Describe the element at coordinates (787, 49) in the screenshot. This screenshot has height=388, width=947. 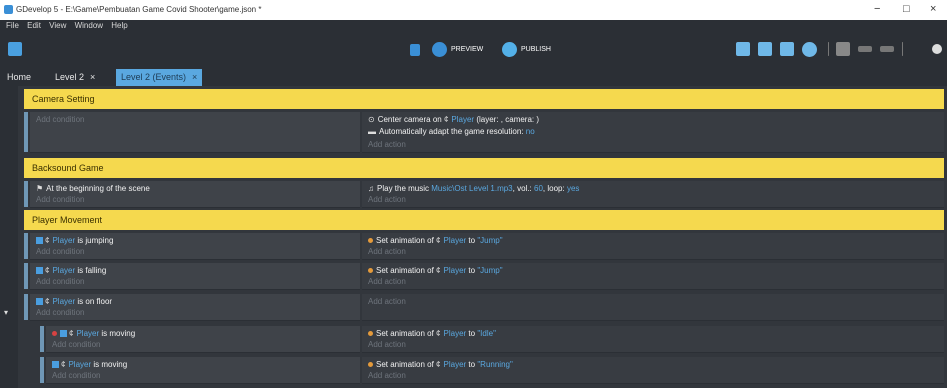
I see `add-comment-icon` at that location.